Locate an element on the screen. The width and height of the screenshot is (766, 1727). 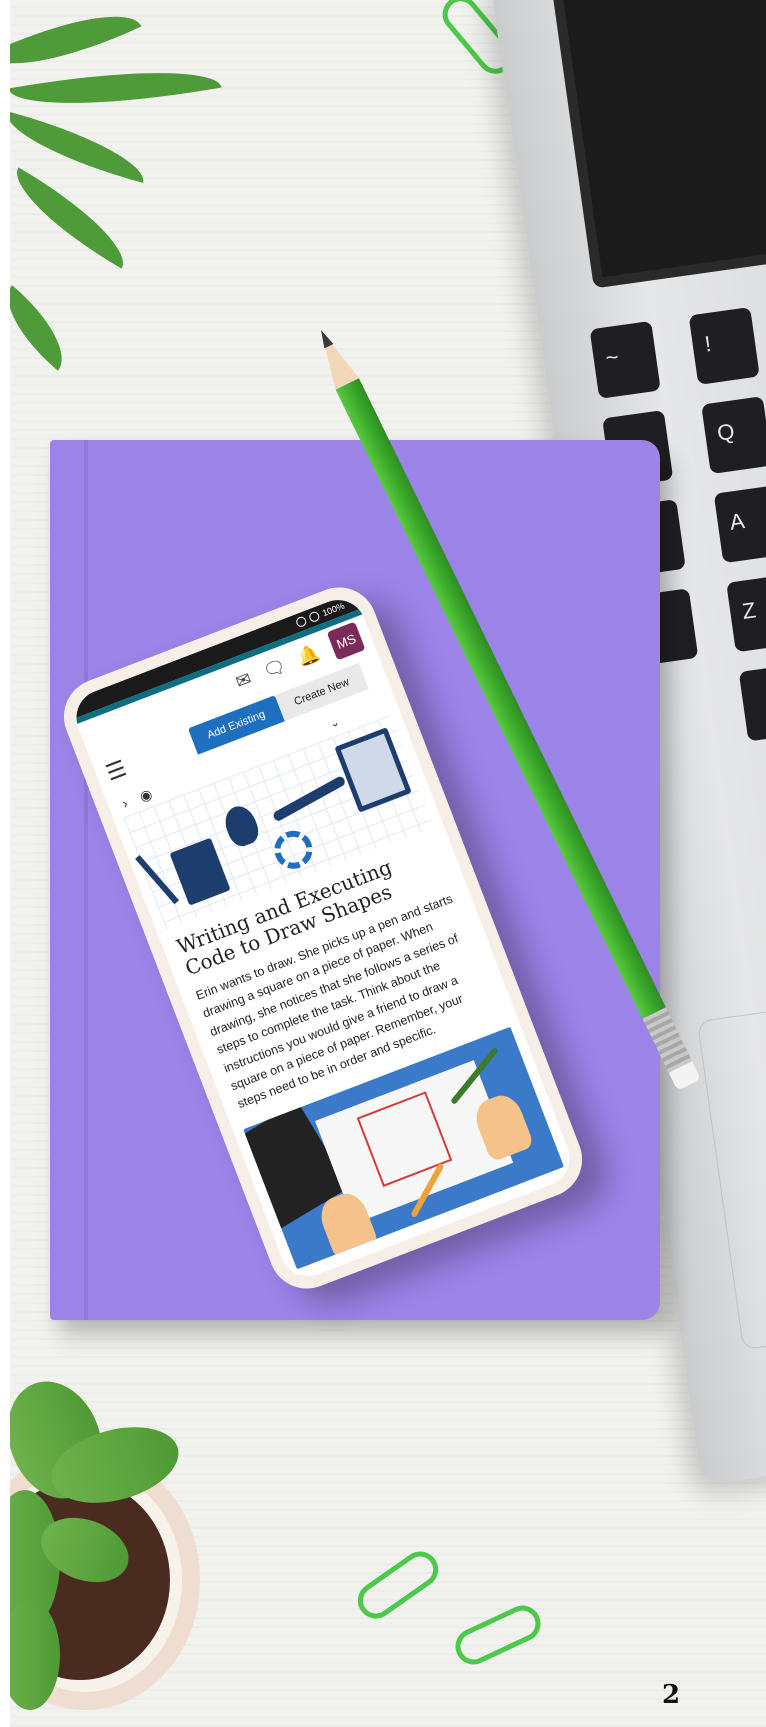
wrench-icon is located at coordinates (309, 798).